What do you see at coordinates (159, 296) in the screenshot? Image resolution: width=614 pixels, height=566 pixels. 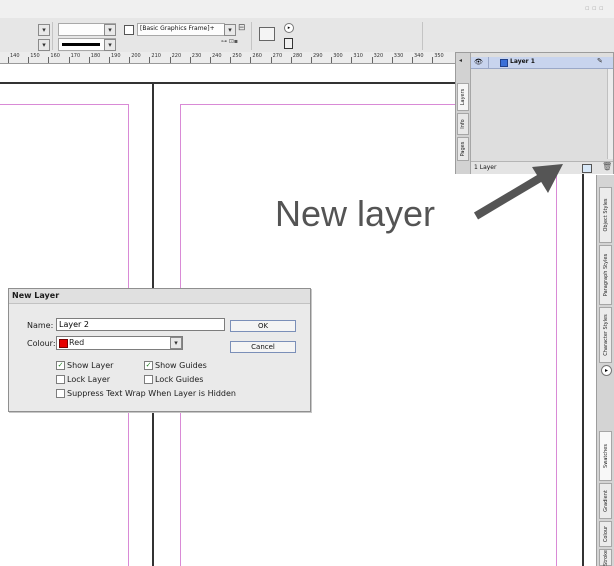 I see `dialog-title-bar: New Layer` at bounding box center [159, 296].